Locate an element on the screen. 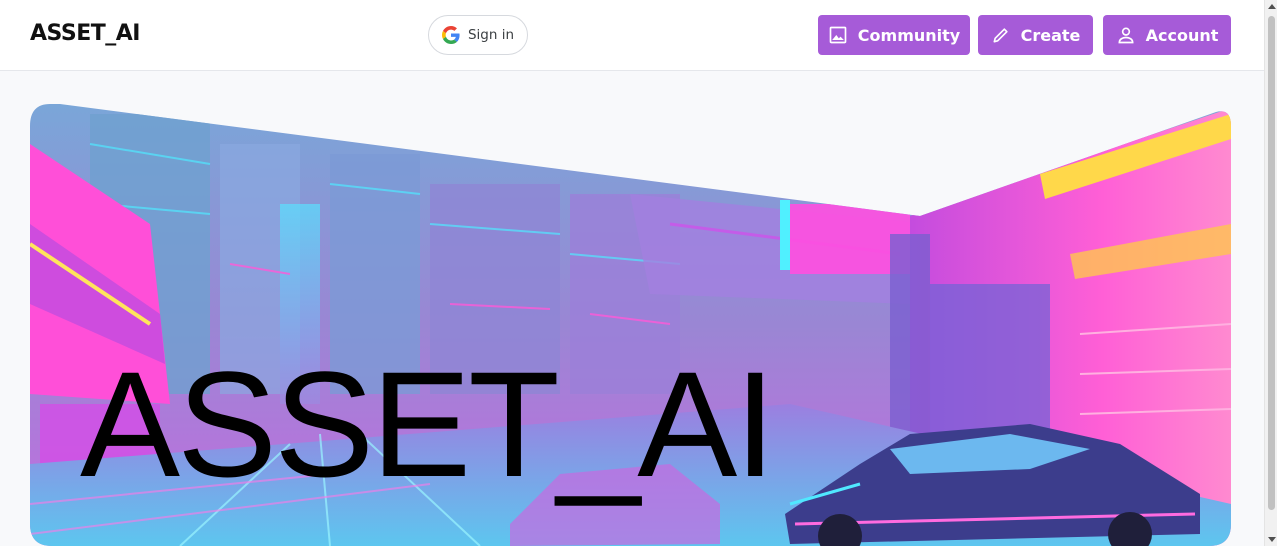 The image size is (1277, 546). create-button: Create is located at coordinates (1035, 35).